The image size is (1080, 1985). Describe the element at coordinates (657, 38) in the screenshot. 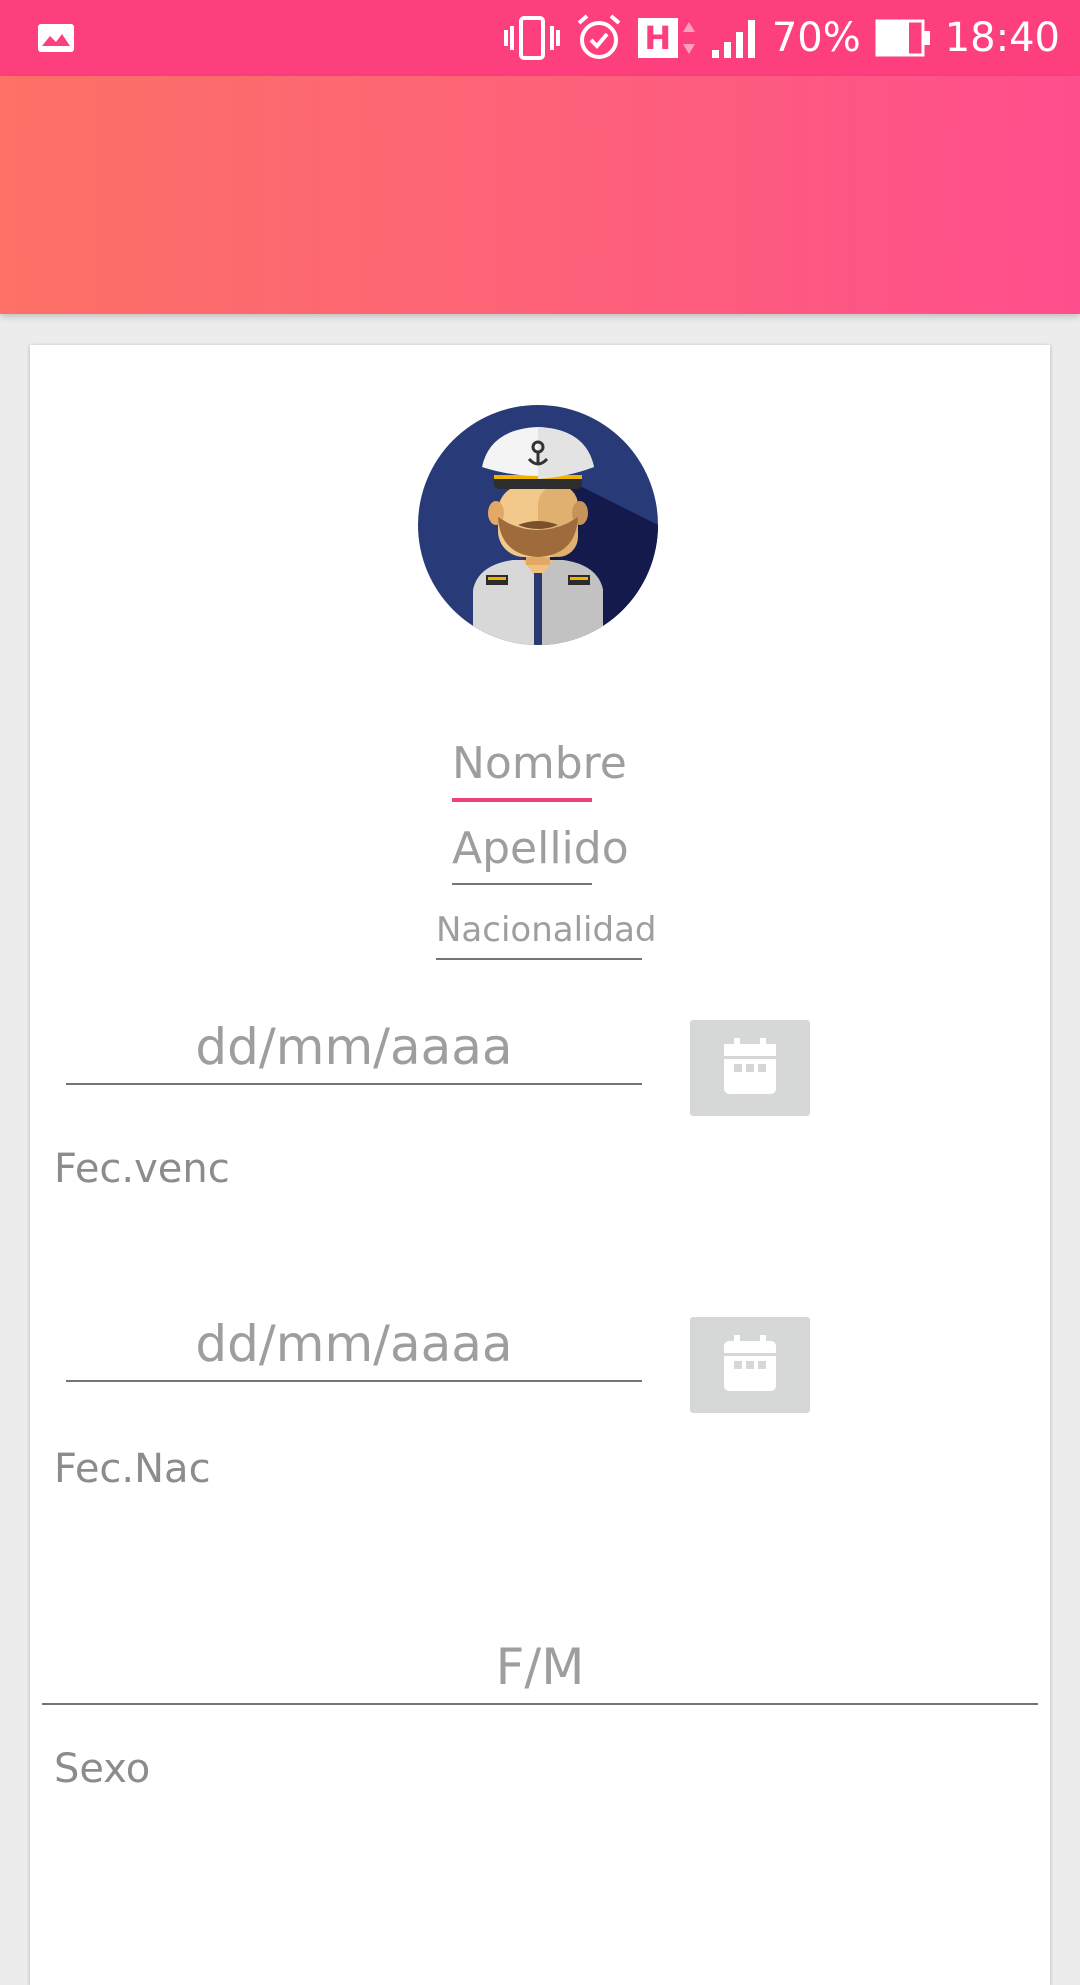

I see `network-type-label: H` at that location.